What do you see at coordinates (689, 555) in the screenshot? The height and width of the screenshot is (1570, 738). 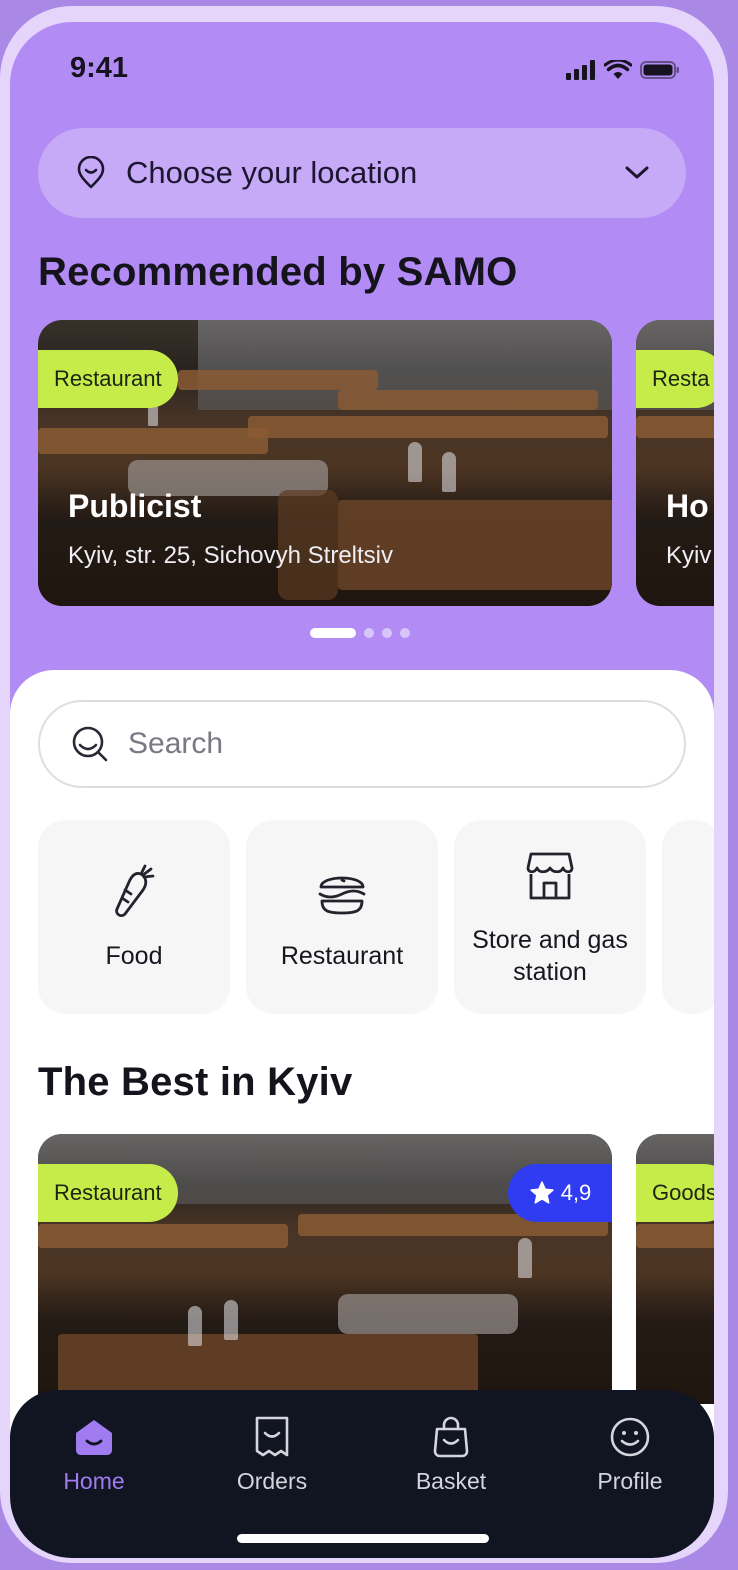 I see `place-address: Kyiv` at bounding box center [689, 555].